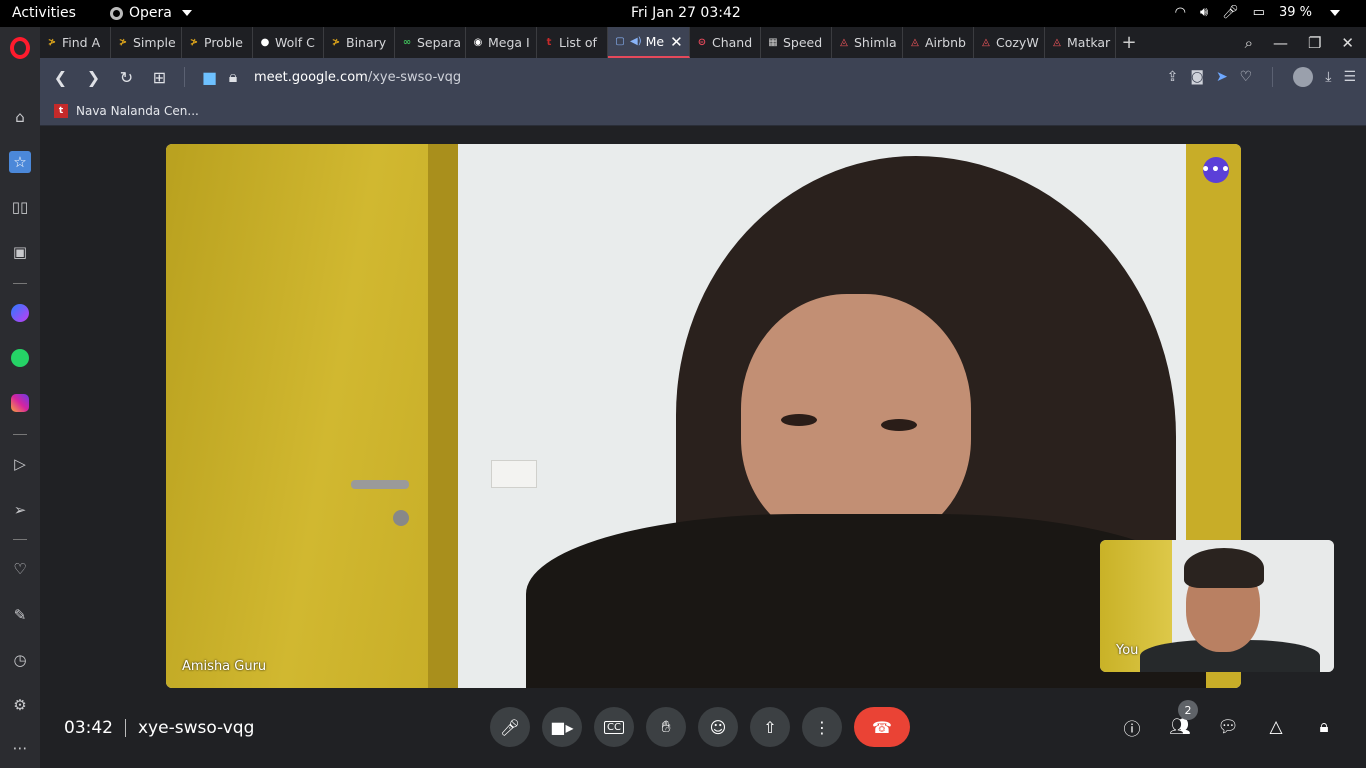  I want to click on wifi-icon: ◠, so click(1180, 12).